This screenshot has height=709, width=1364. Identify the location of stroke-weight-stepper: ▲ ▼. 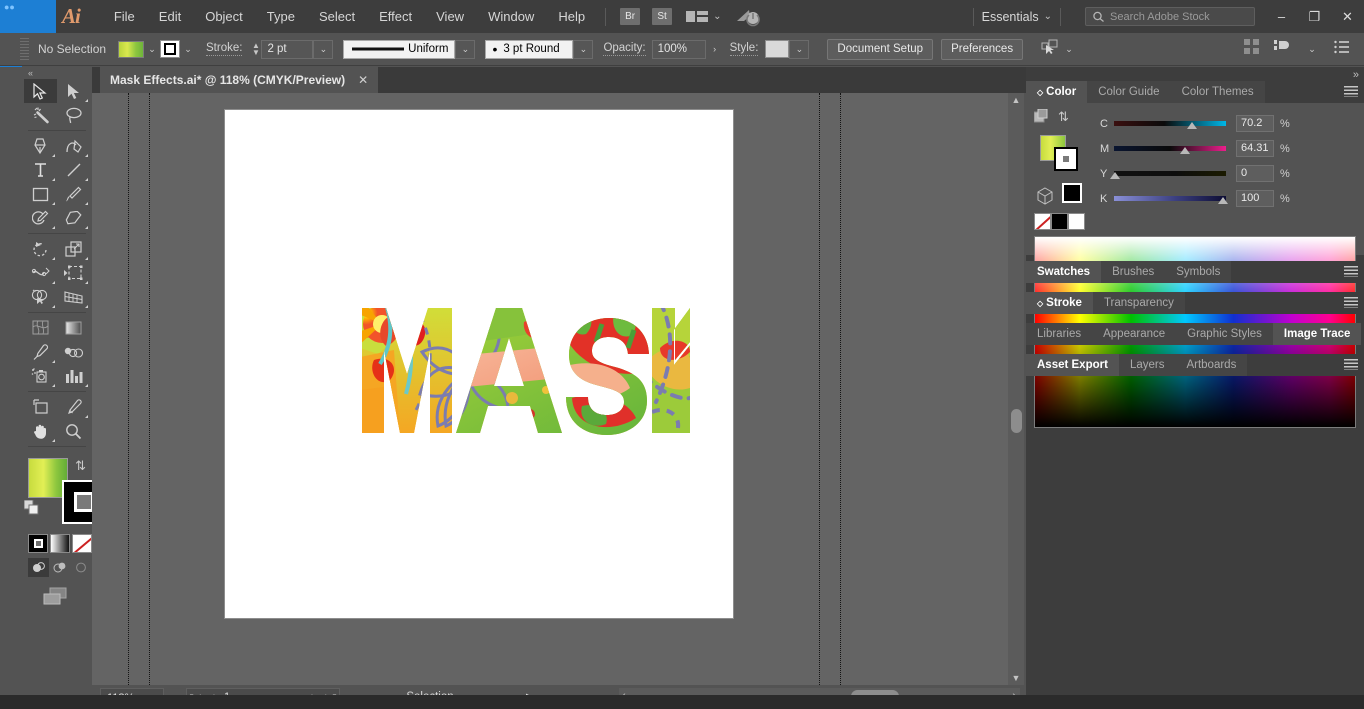
(255, 49).